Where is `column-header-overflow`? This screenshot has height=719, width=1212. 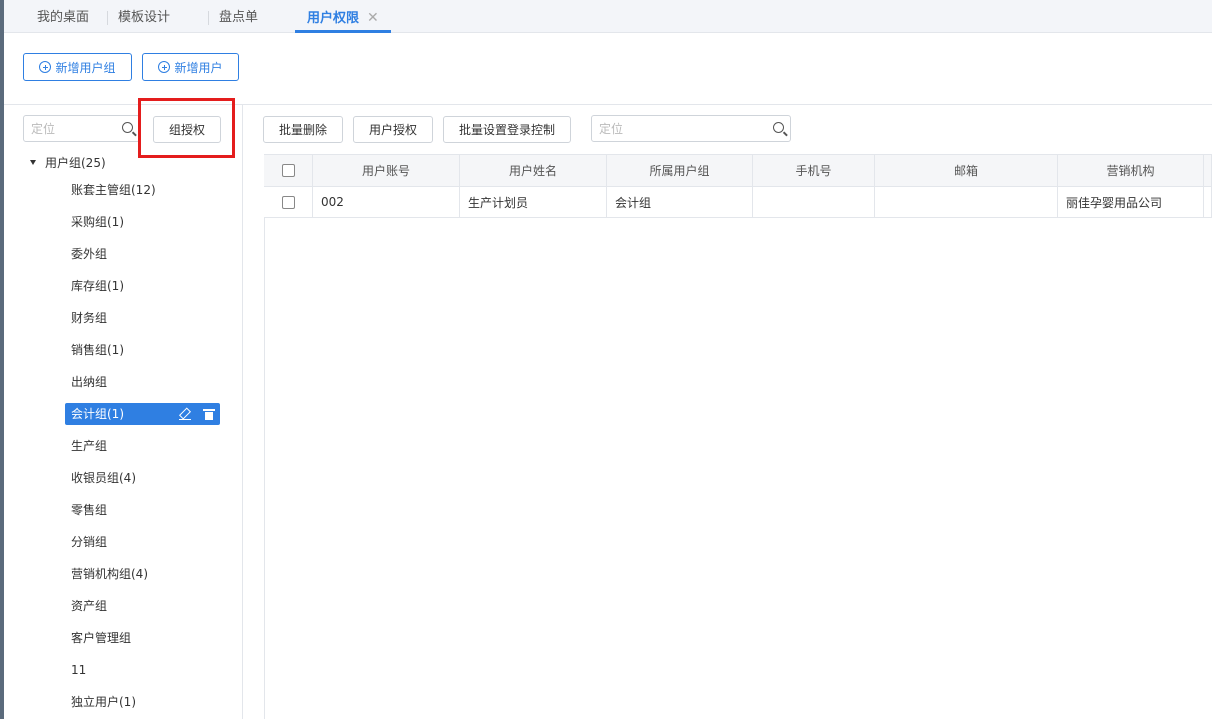 column-header-overflow is located at coordinates (1208, 170).